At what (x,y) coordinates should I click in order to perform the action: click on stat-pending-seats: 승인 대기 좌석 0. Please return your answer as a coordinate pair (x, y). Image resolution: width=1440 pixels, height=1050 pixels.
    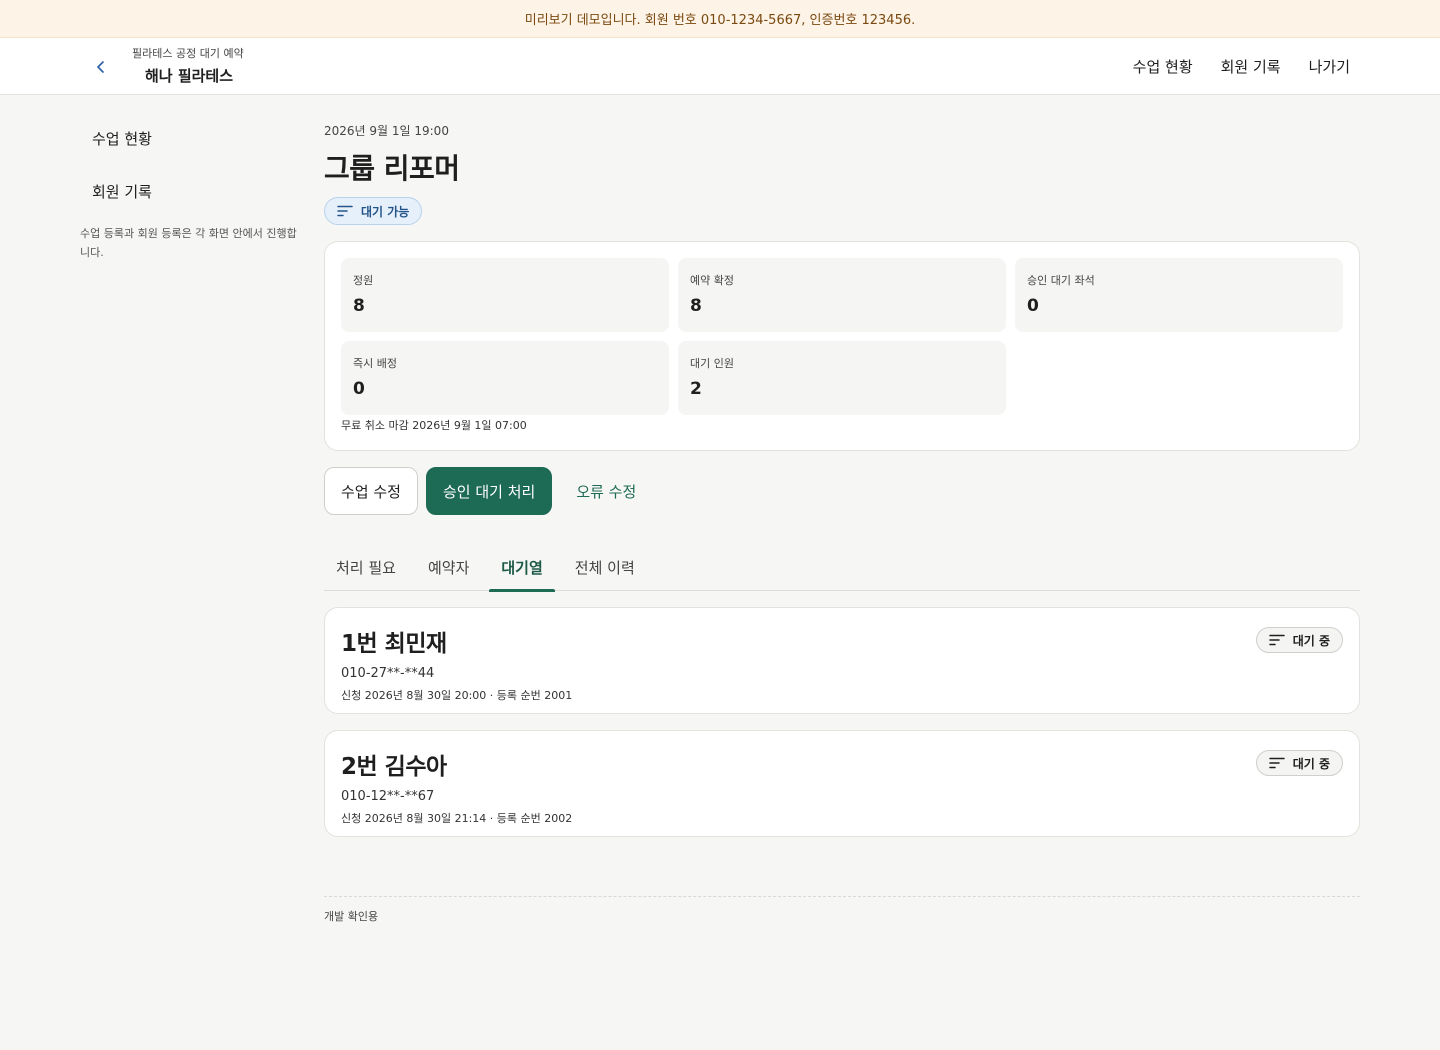
    Looking at the image, I should click on (1179, 295).